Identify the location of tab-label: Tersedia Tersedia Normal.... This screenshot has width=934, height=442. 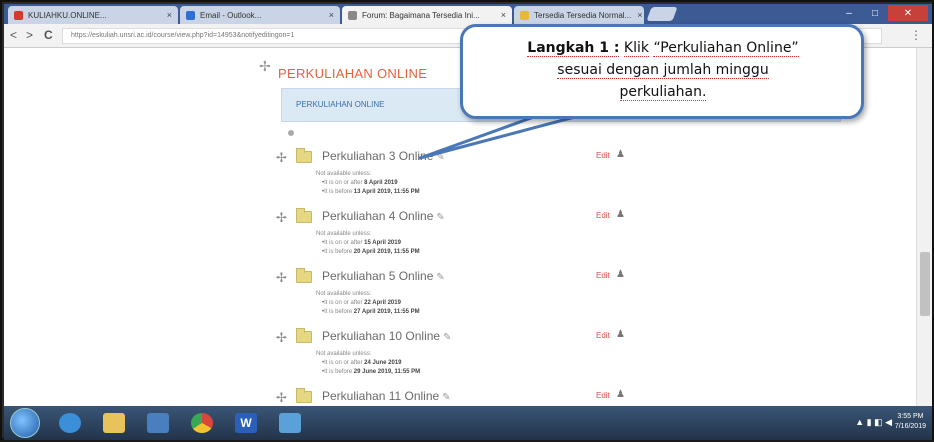
(583, 15).